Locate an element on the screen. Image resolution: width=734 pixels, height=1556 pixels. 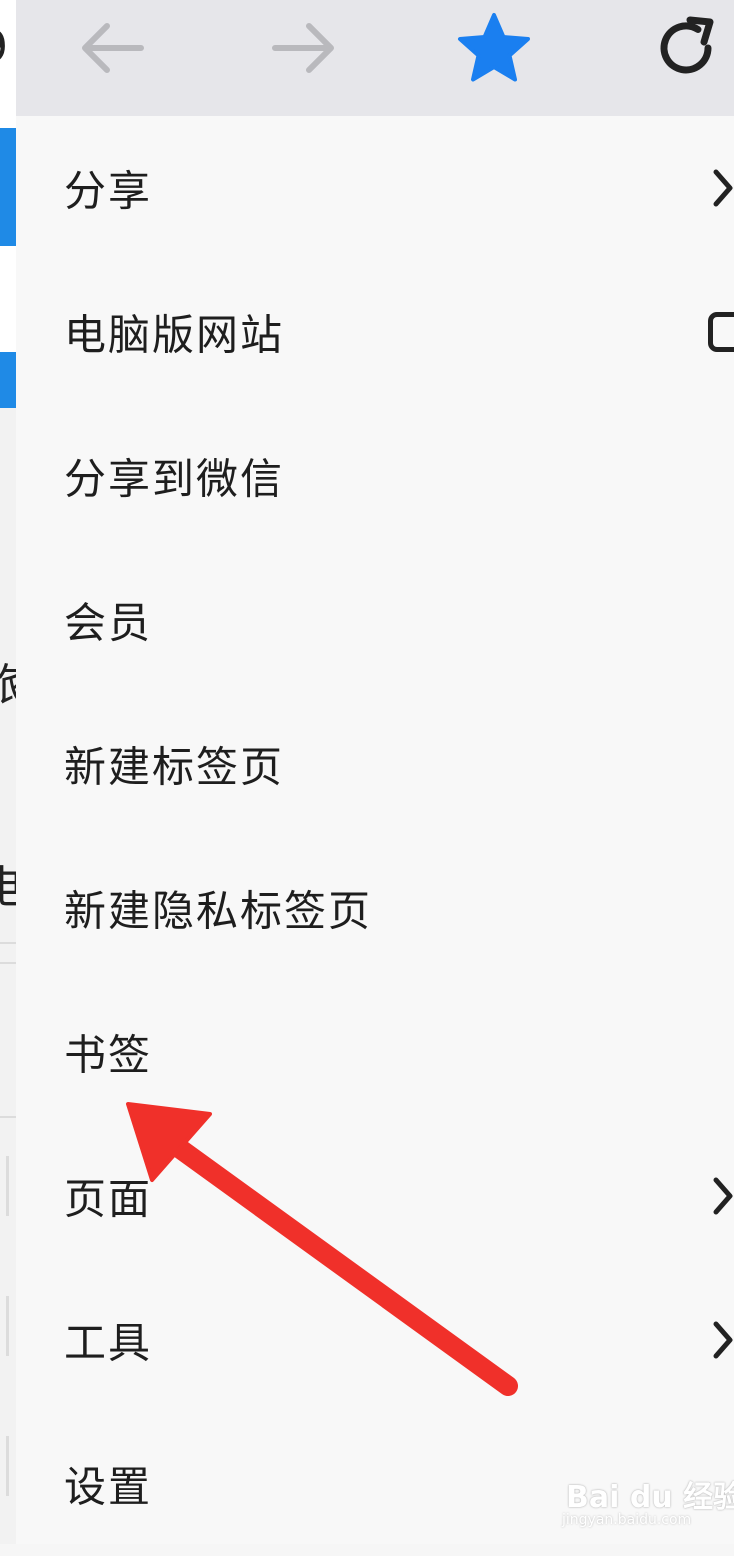
menu-item-tools: 工具 is located at coordinates (375, 1340).